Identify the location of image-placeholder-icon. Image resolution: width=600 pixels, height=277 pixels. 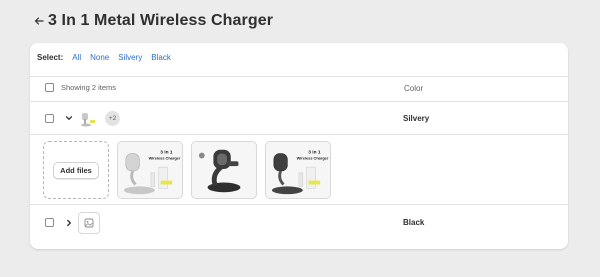
(89, 223).